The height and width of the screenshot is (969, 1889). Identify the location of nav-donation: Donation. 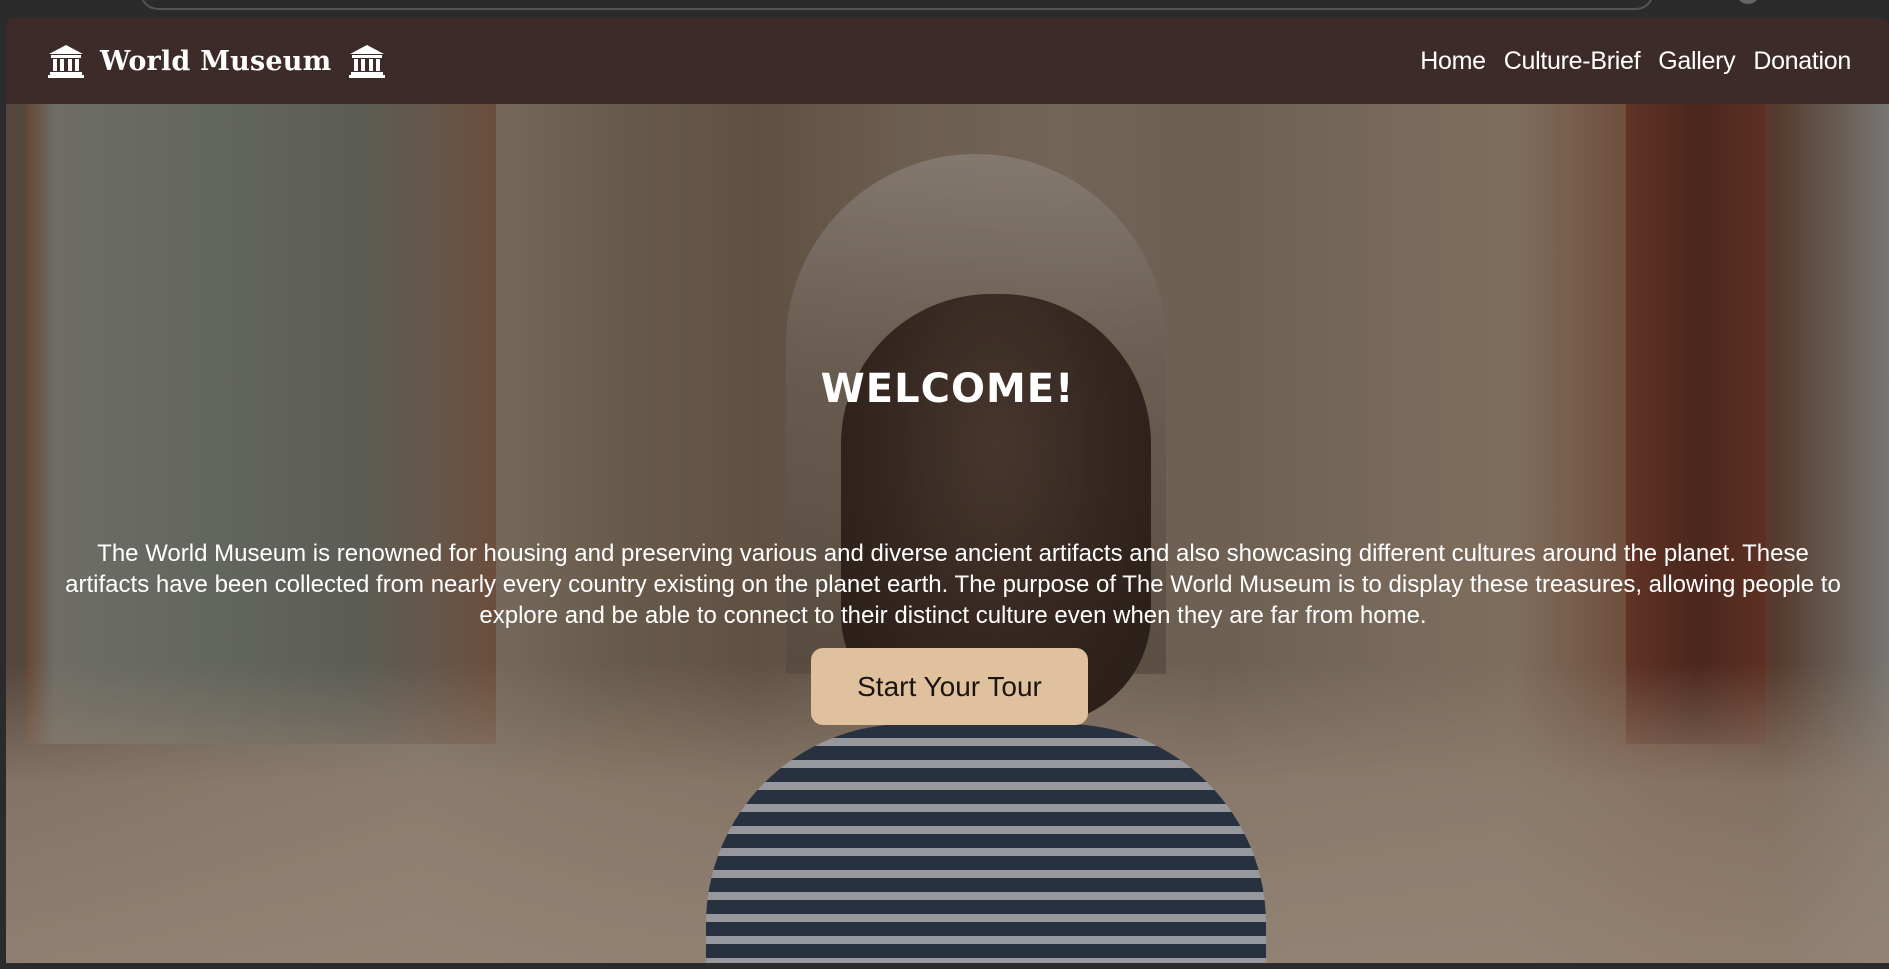
(1802, 61).